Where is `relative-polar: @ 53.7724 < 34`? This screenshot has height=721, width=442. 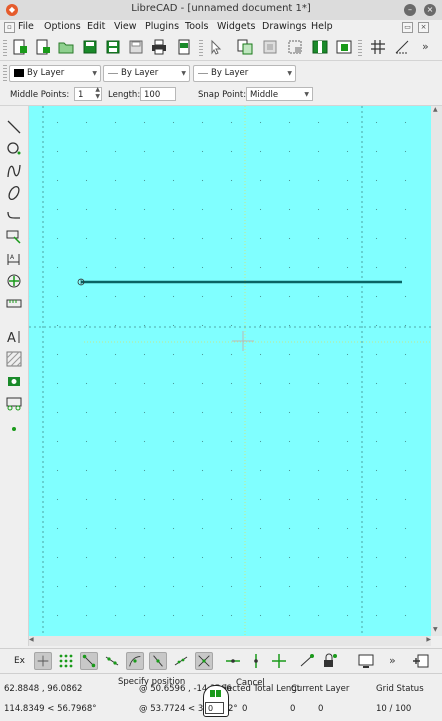 relative-polar: @ 53.7724 < 34 is located at coordinates (174, 709).